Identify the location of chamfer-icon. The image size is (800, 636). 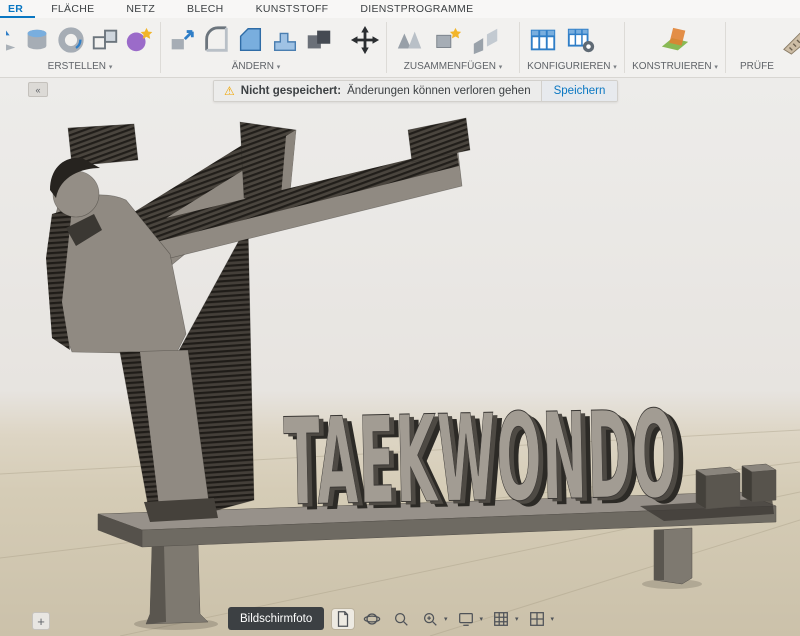
(250, 40).